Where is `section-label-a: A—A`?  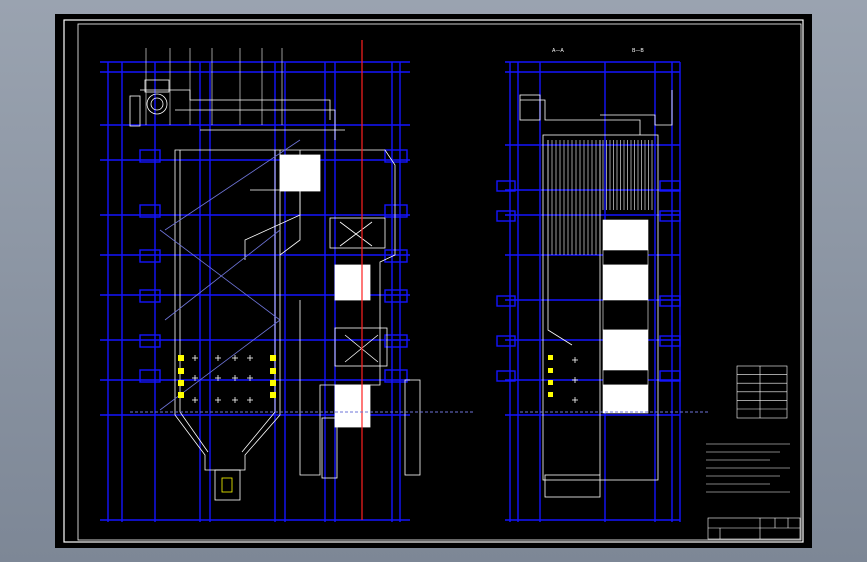 section-label-a: A—A is located at coordinates (558, 51).